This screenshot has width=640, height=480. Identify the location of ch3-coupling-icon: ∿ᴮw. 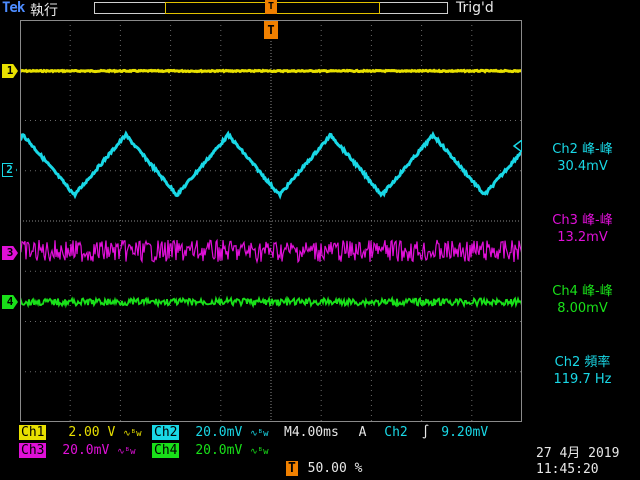
(126, 452).